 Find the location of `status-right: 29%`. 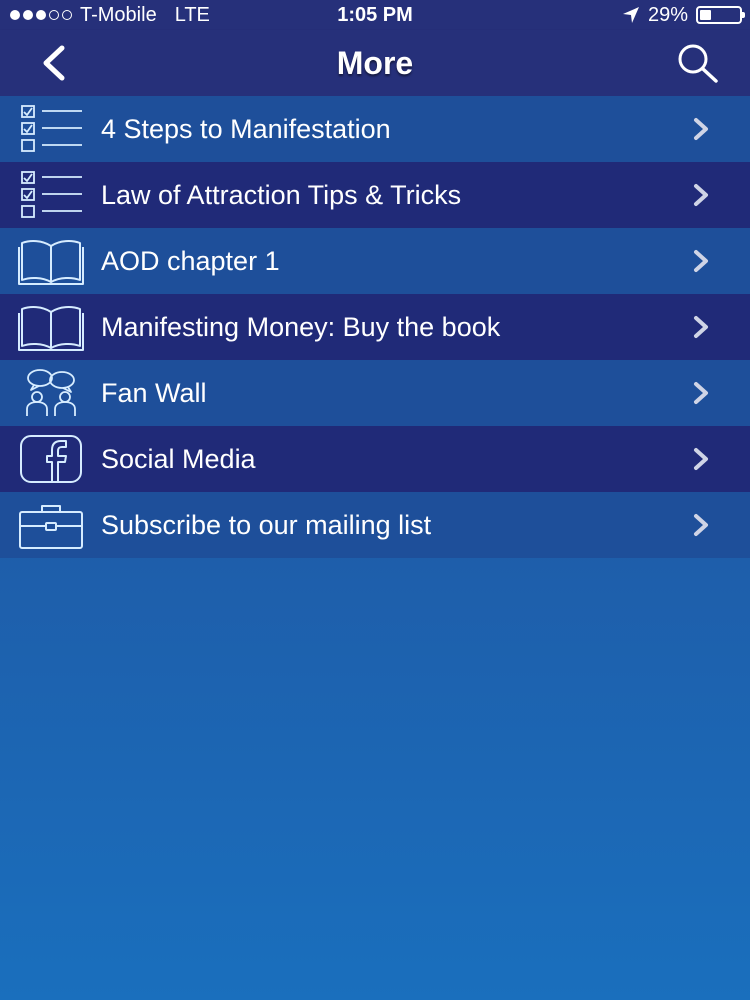

status-right: 29% is located at coordinates (683, 15).